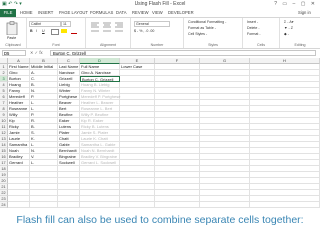  What do you see at coordinates (197, 34) in the screenshot?
I see `cell-styles-button: Cell Styles -` at bounding box center [197, 34].